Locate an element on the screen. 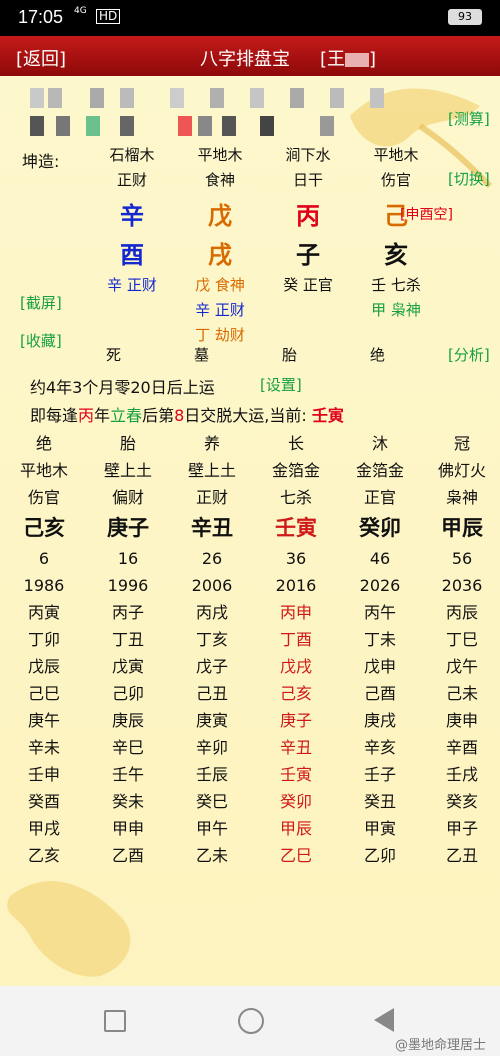 The height and width of the screenshot is (1056, 500). analysis-button: [分析] is located at coordinates (469, 354).